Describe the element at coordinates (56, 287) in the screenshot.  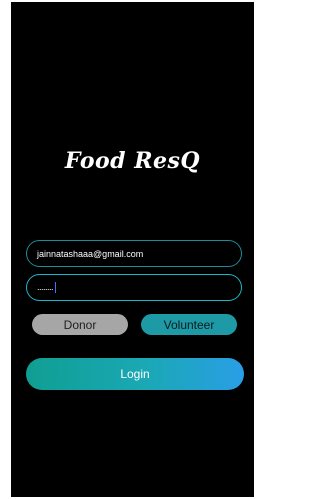
I see `text-cursor` at that location.